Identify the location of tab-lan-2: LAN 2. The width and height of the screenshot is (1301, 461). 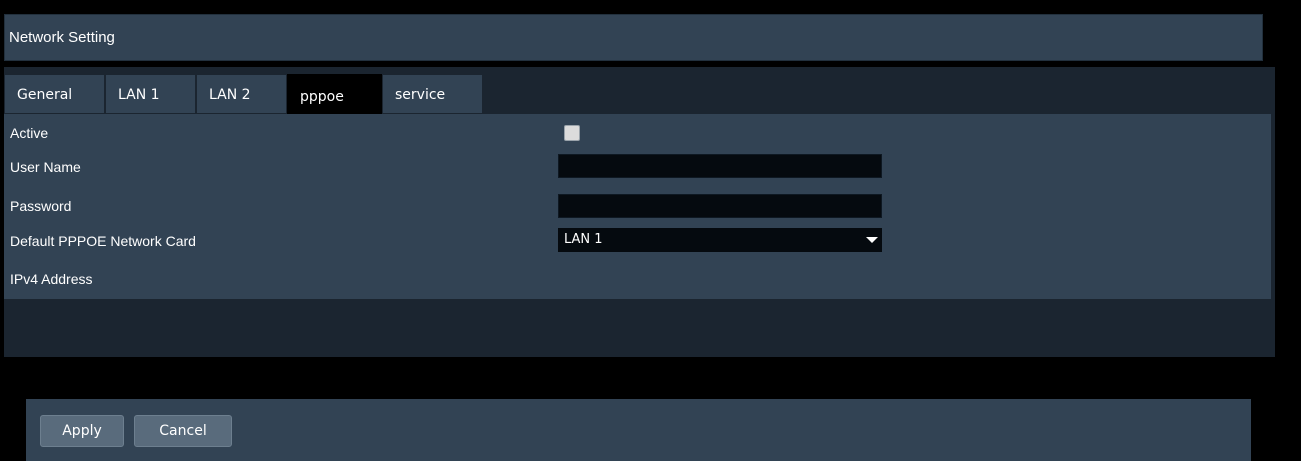
(241, 94).